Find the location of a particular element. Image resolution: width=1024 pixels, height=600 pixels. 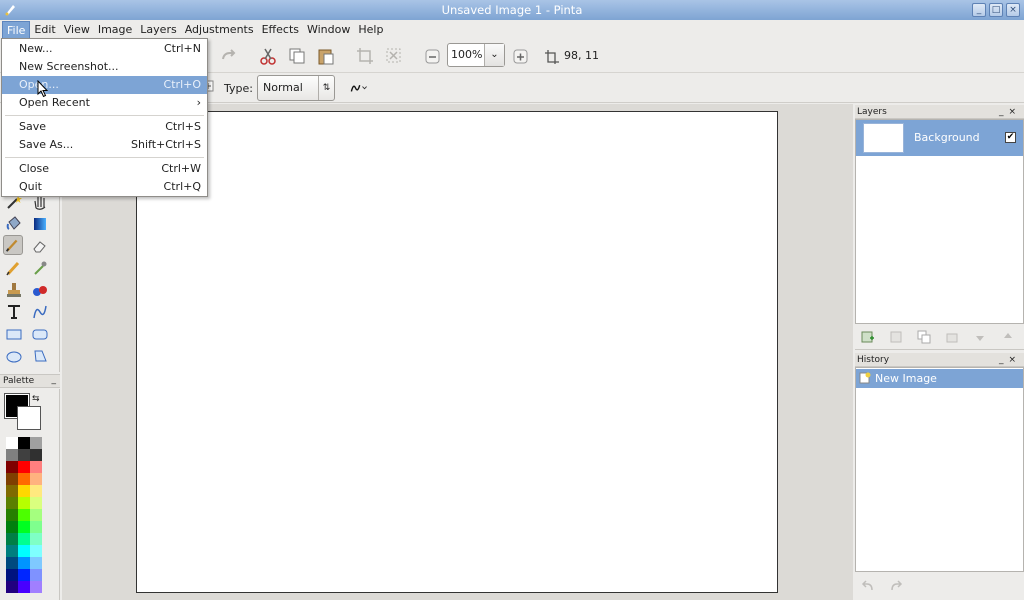

minimize-icon: _ is located at coordinates (54, 380).